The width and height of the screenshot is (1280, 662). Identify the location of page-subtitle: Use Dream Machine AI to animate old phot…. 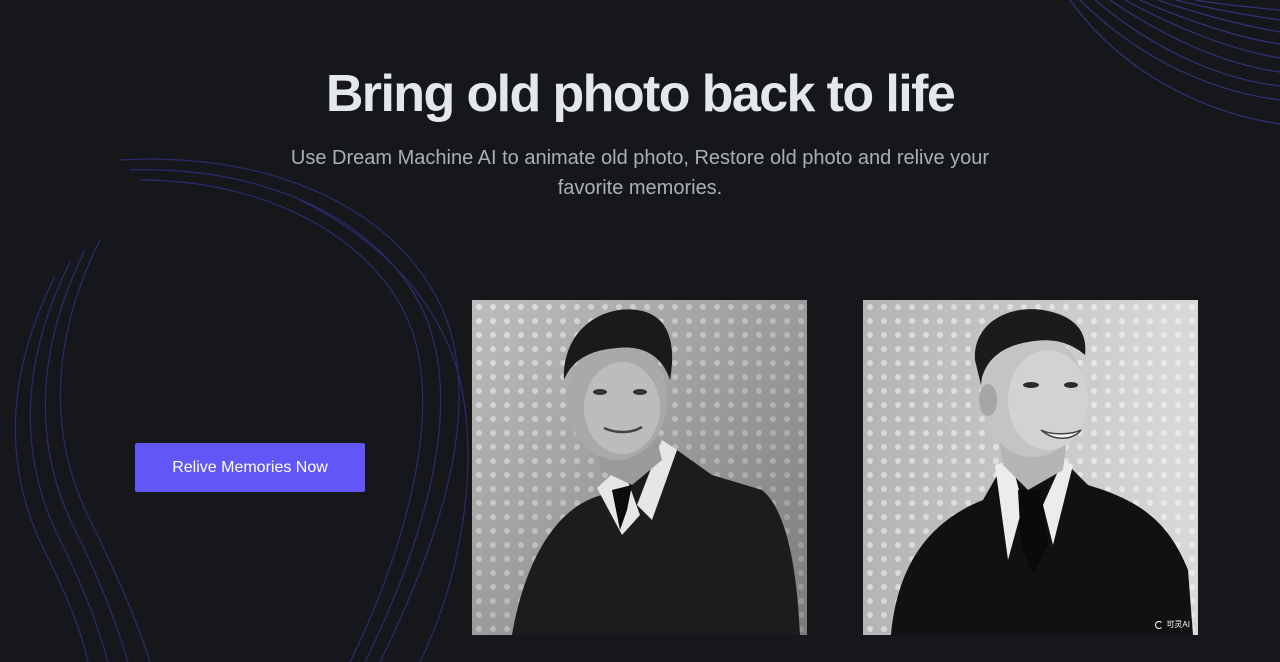
(640, 173).